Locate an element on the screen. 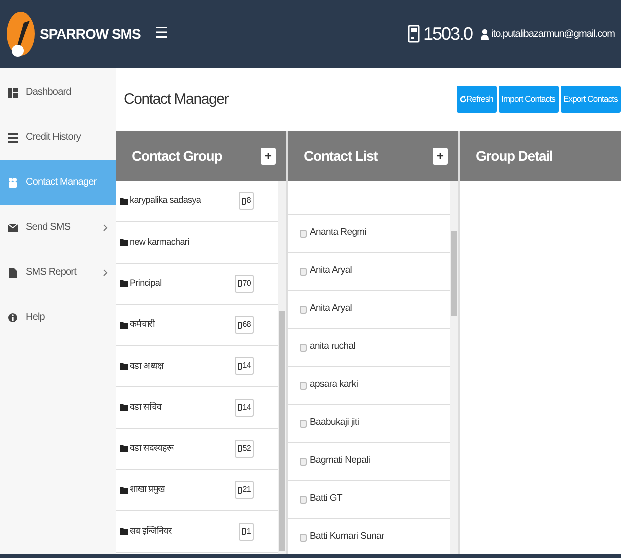 This screenshot has height=558, width=621. contact-name: Ananta Regmi is located at coordinates (338, 233).